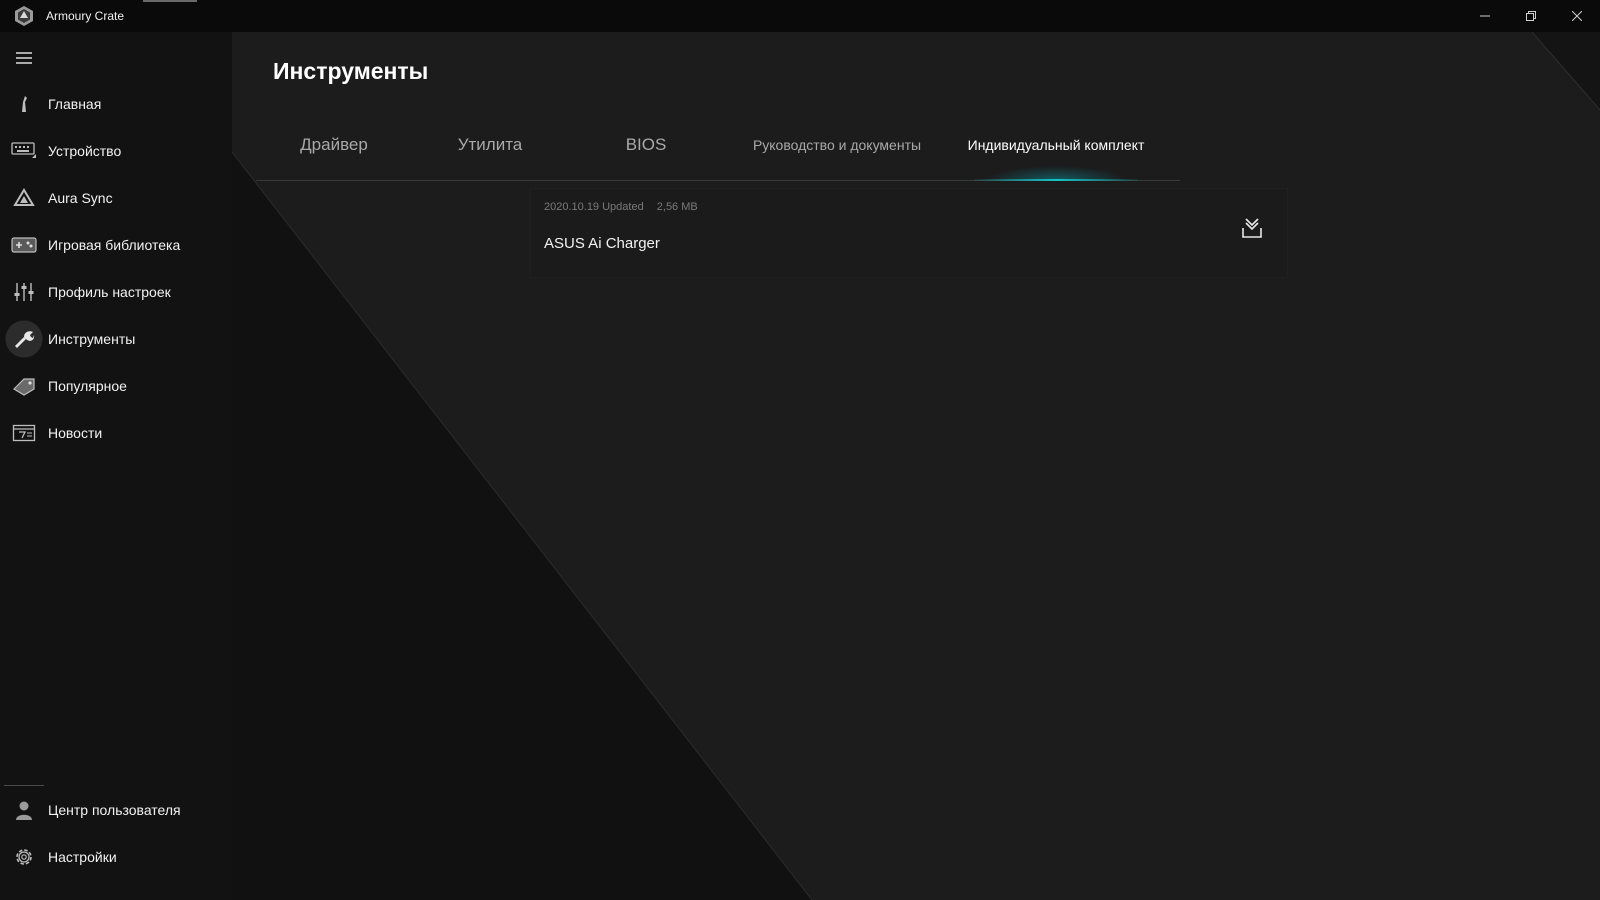  Describe the element at coordinates (602, 243) in the screenshot. I see `item-name: ASUS Ai Charger` at that location.